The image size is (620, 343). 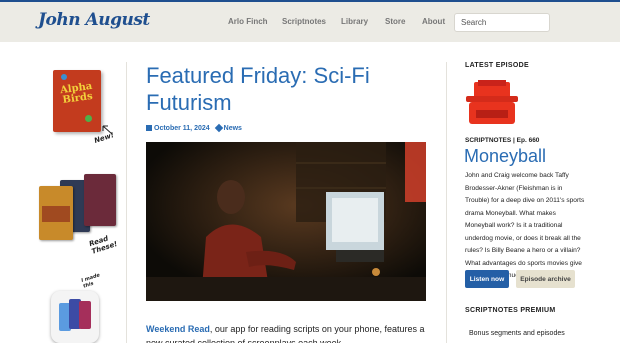 What do you see at coordinates (487, 279) in the screenshot?
I see `listen-now-button: Listen now` at bounding box center [487, 279].